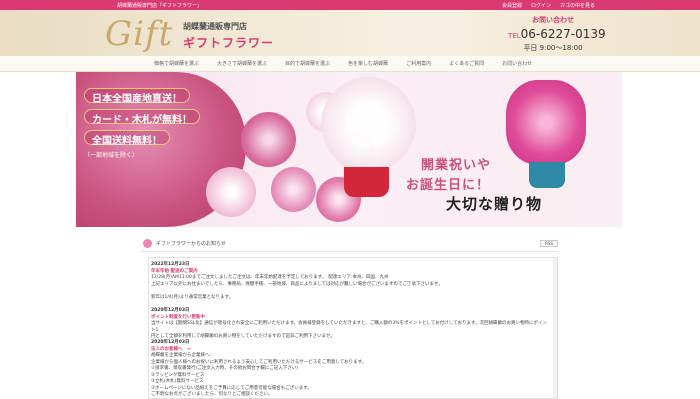 This screenshot has width=700, height=399. I want to click on login-link: ログイン, so click(541, 5).